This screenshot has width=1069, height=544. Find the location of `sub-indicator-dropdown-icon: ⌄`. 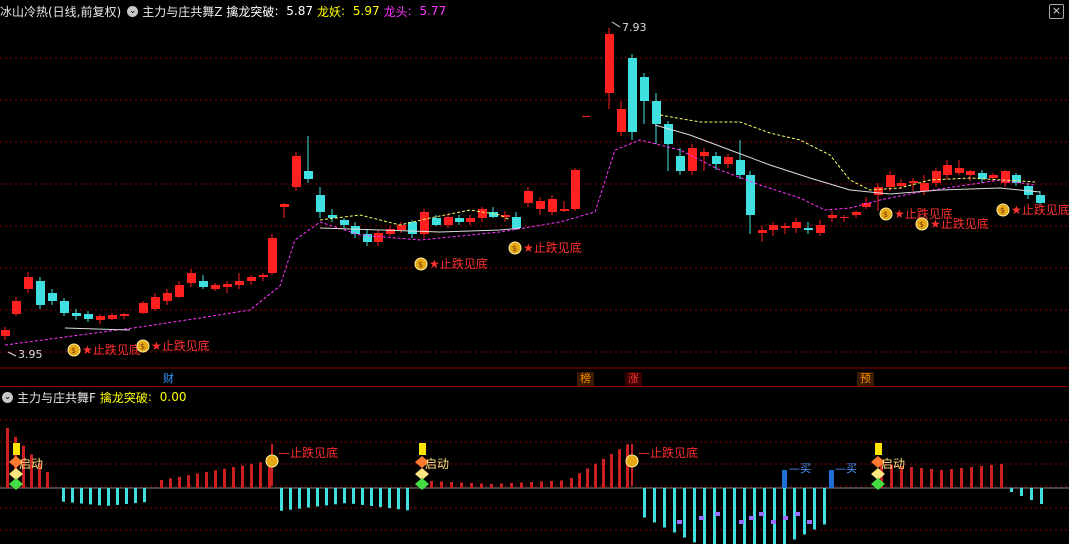

sub-indicator-dropdown-icon: ⌄ is located at coordinates (7, 397).